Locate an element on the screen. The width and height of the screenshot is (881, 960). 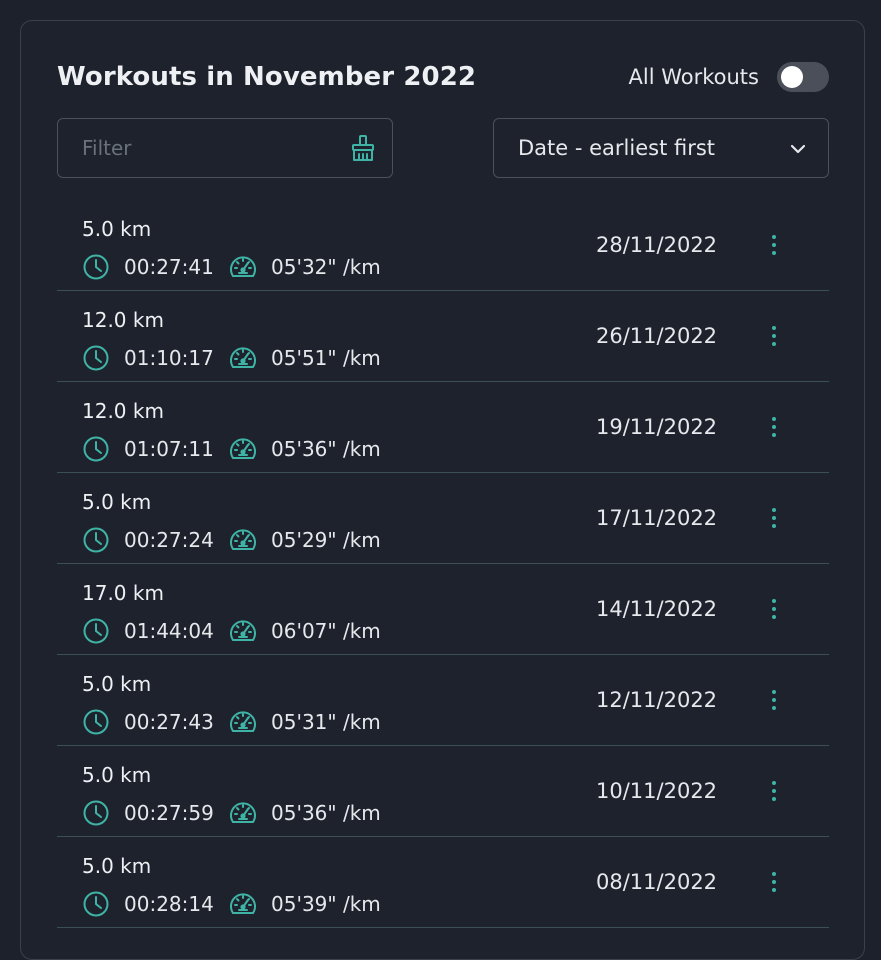
workout-meta: 00:27:59 05'36" /km is located at coordinates (231, 813).